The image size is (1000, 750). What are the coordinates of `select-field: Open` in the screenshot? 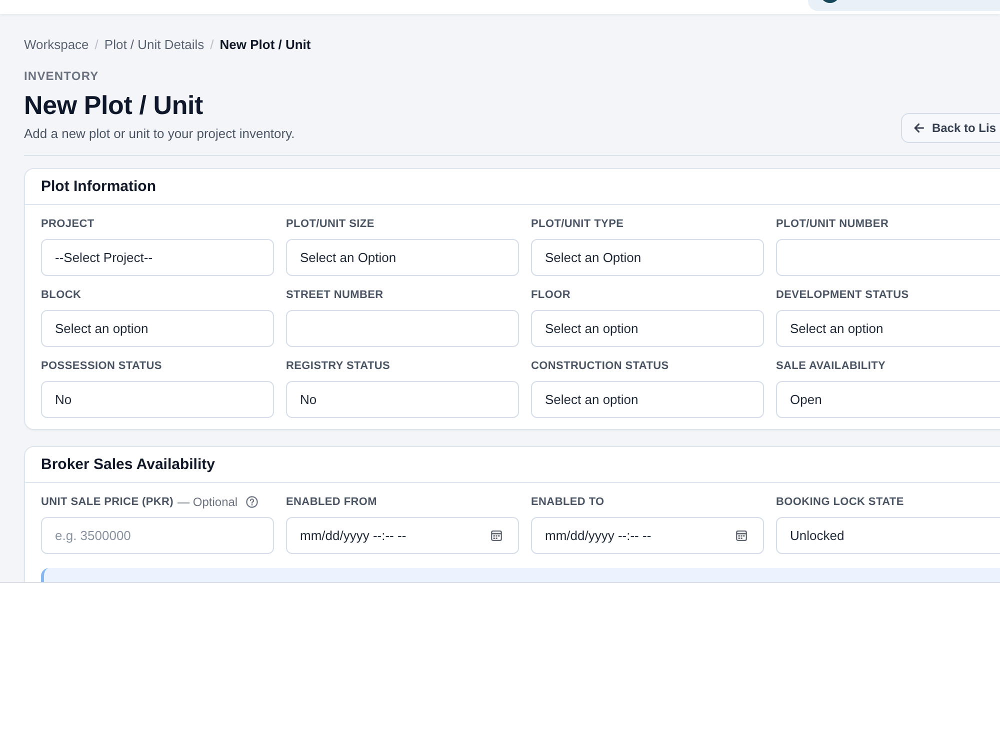 It's located at (888, 399).